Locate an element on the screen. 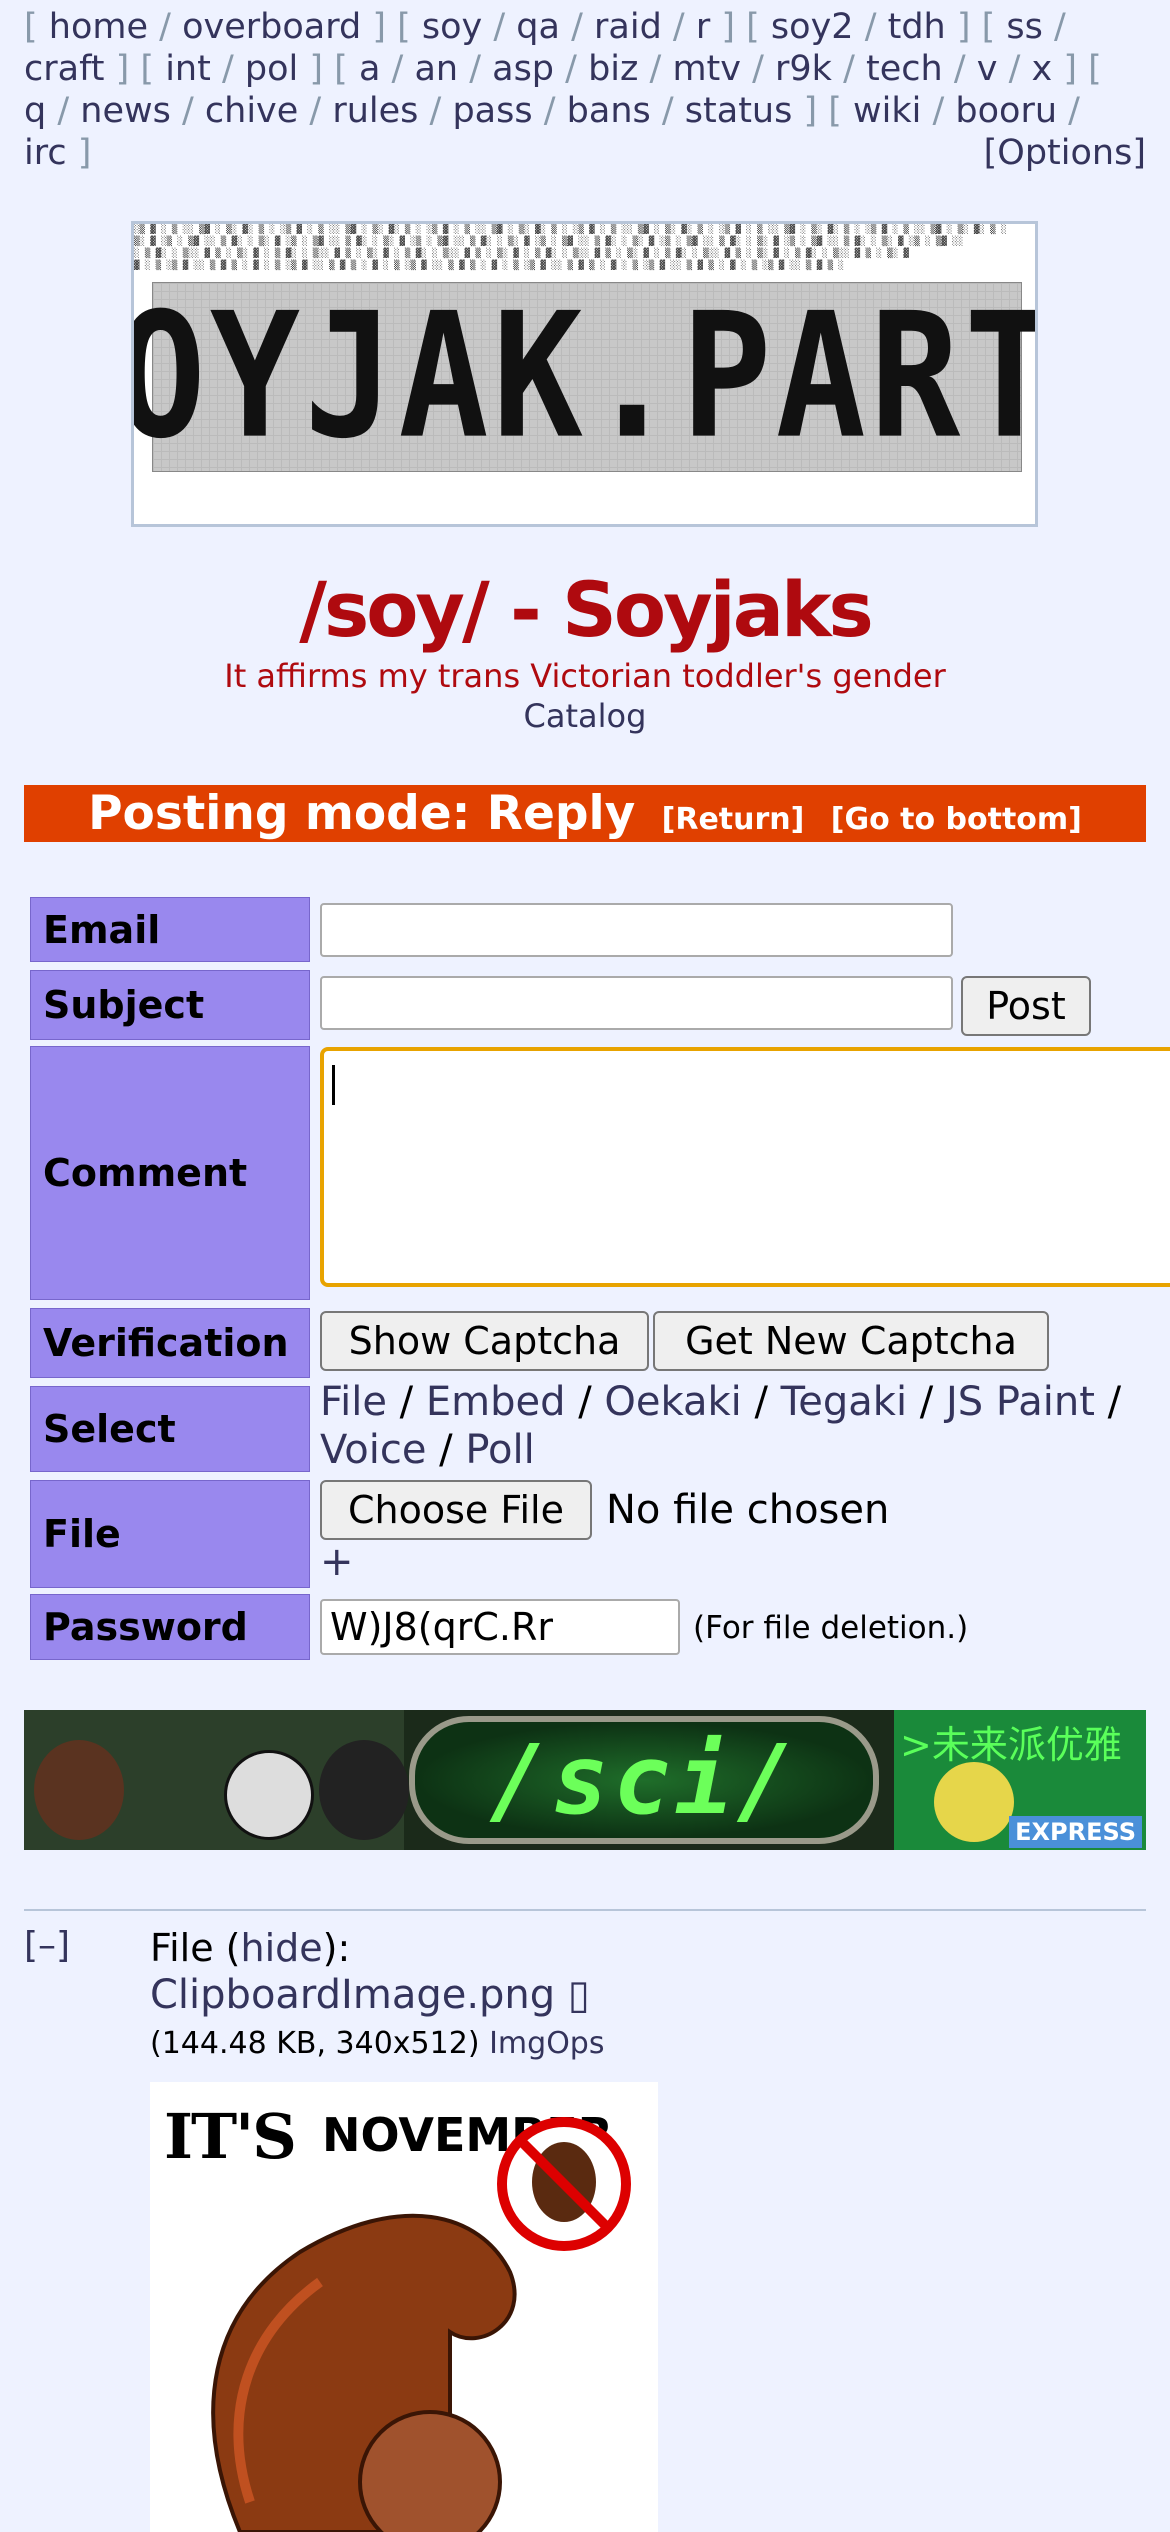 This screenshot has width=1170, height=2532. select-tegaki-link: Tegaki is located at coordinates (844, 1402).